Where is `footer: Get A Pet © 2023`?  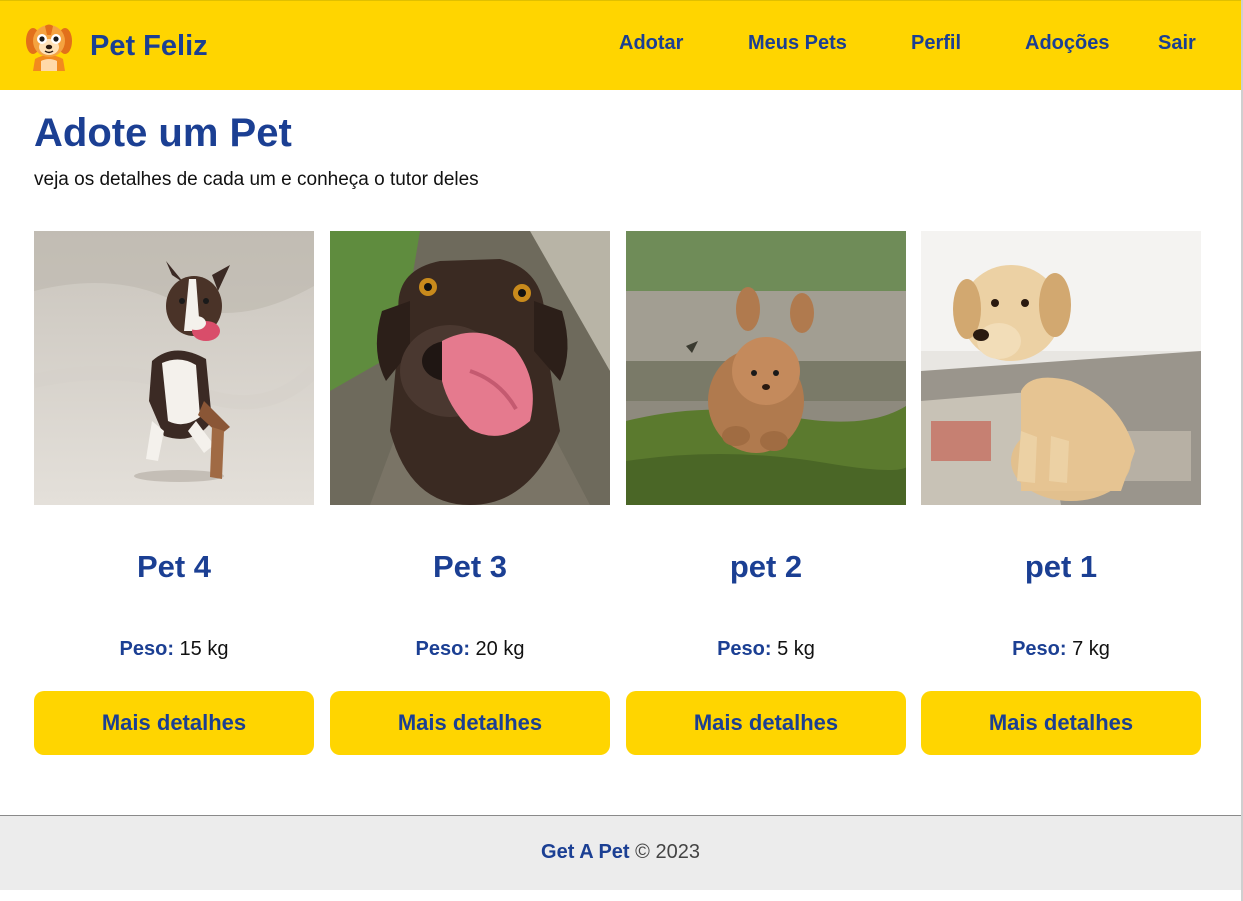
footer: Get A Pet © 2023 is located at coordinates (620, 852).